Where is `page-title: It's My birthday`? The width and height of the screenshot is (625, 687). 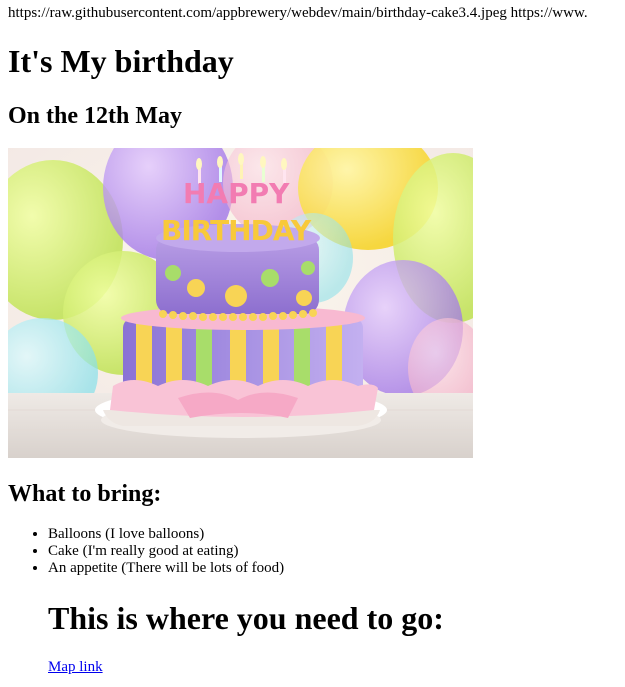
page-title: It's My birthday is located at coordinates (121, 61).